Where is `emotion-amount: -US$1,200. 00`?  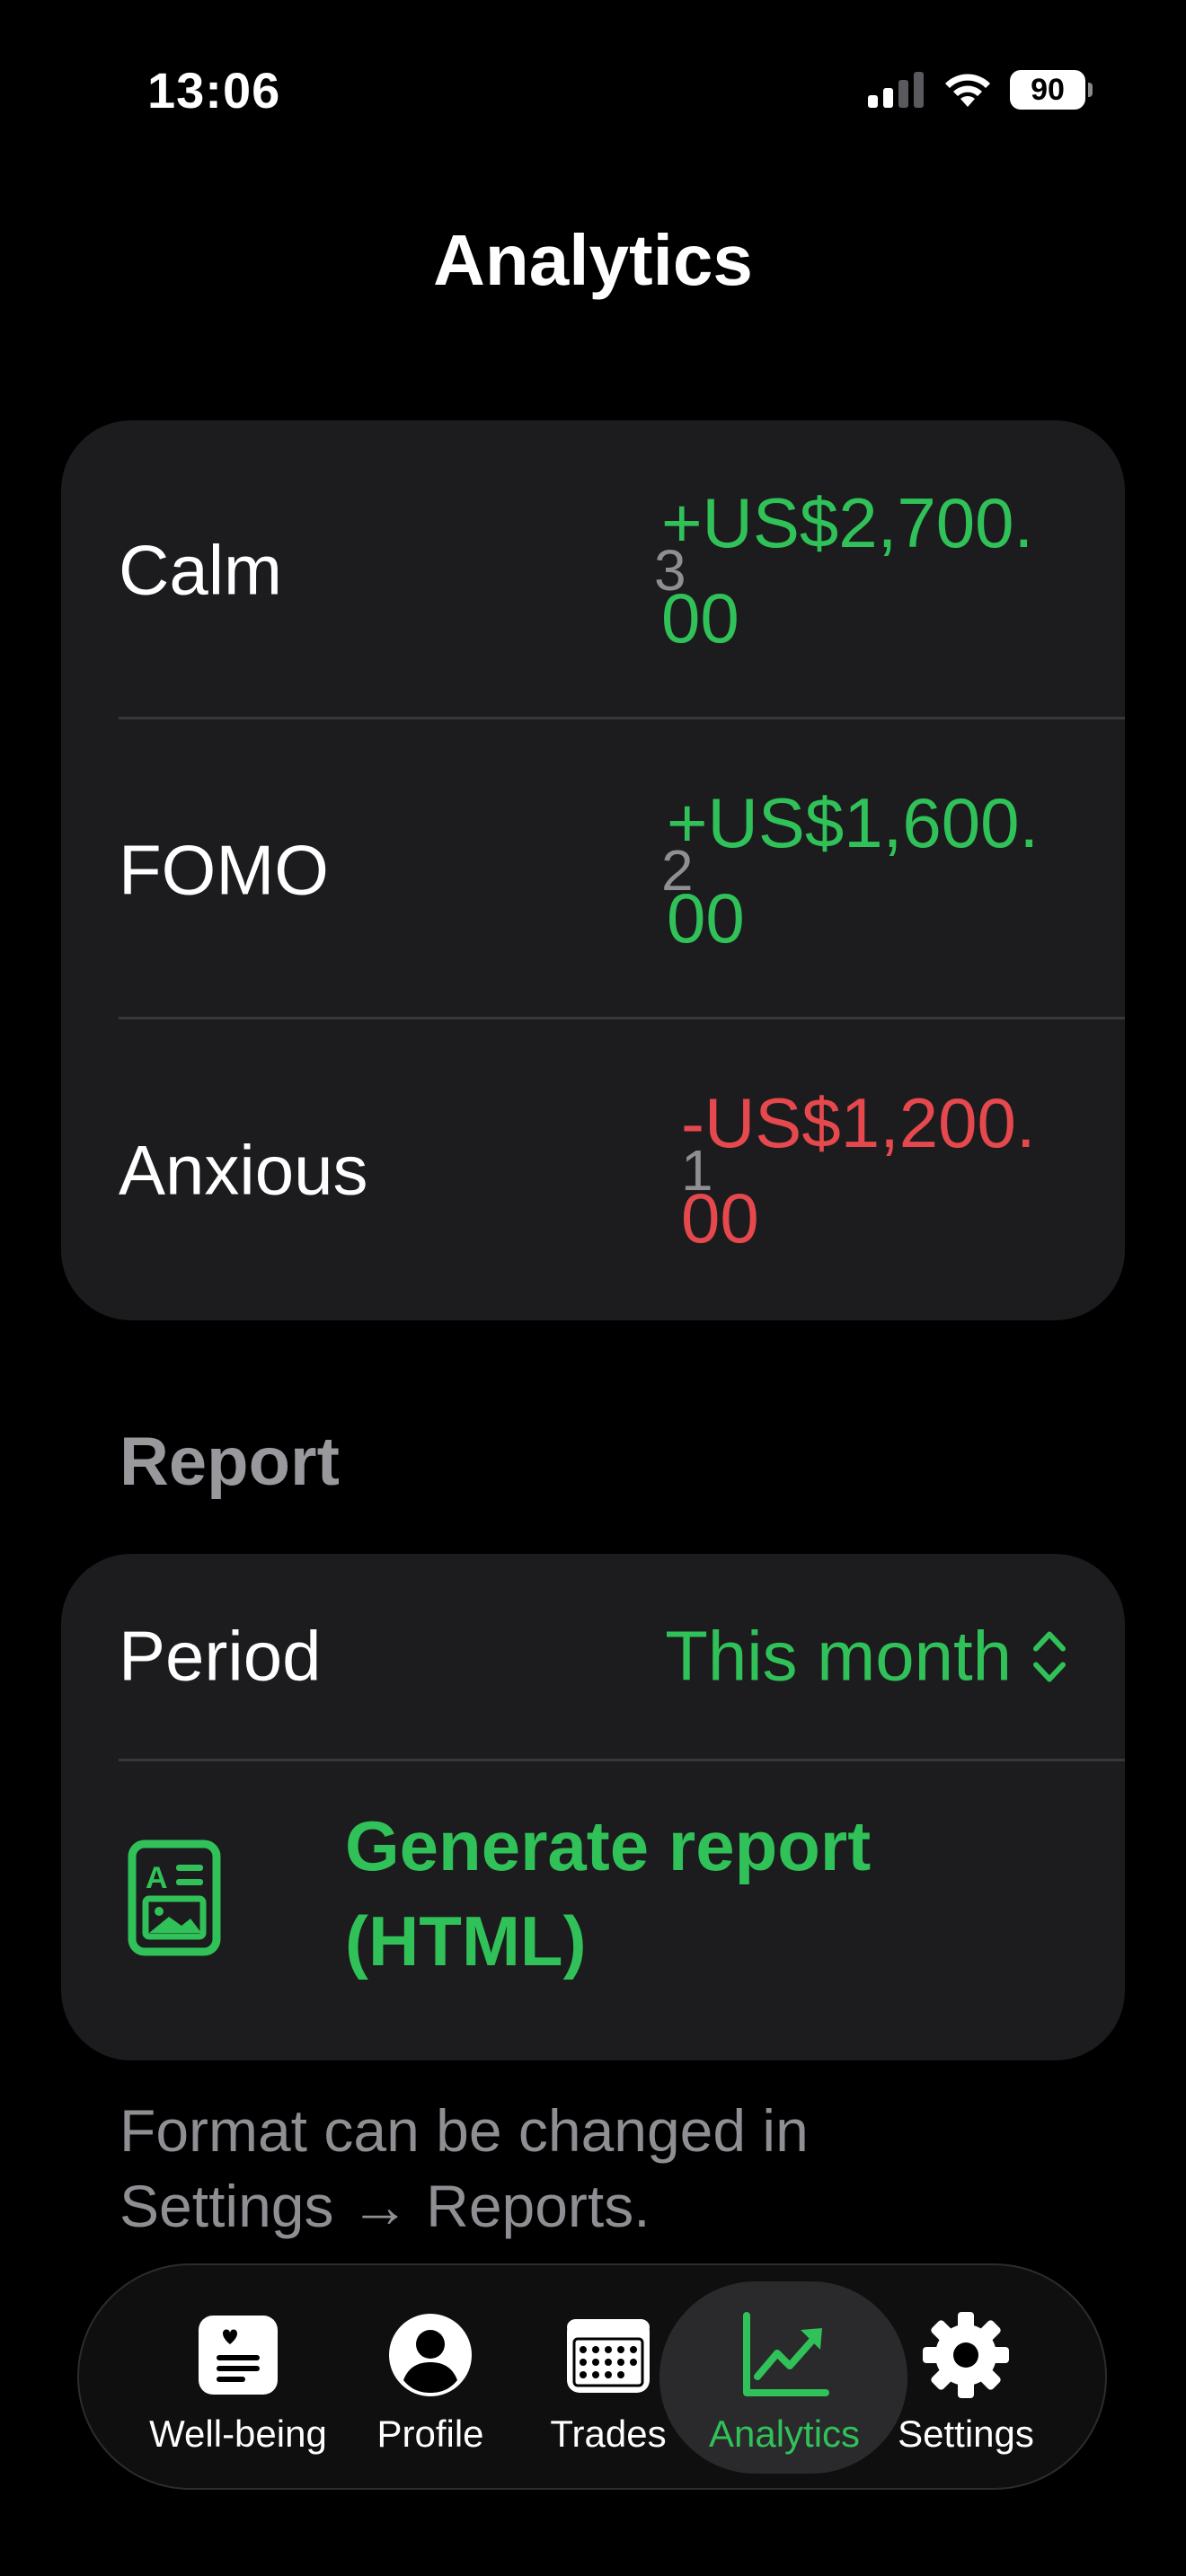 emotion-amount: -US$1,200. 00 is located at coordinates (874, 1170).